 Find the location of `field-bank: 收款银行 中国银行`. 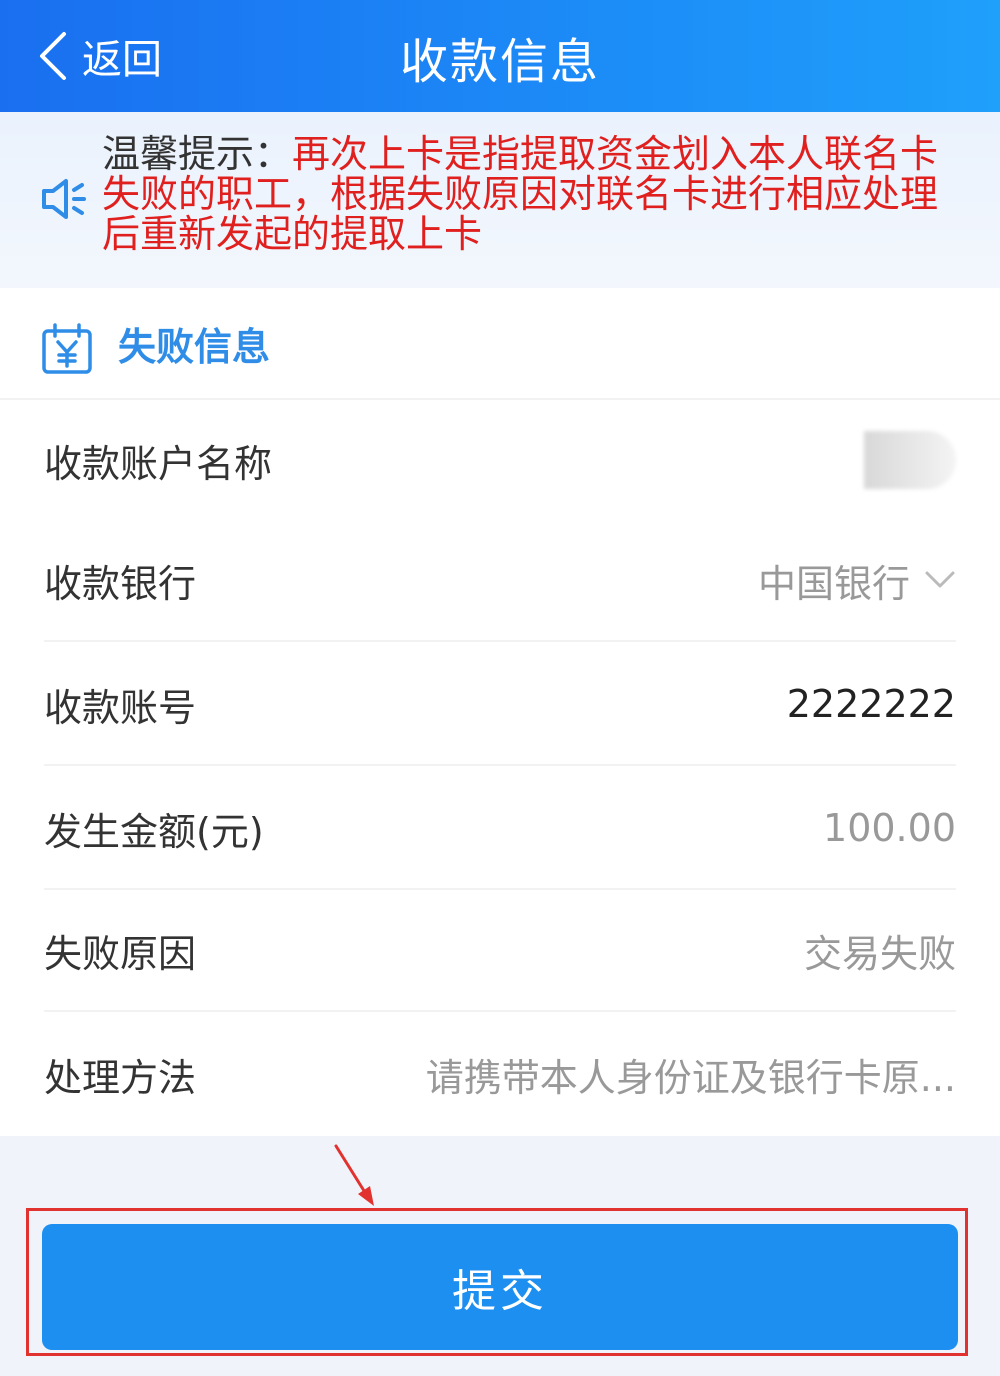

field-bank: 收款银行 中国银行 is located at coordinates (500, 580).